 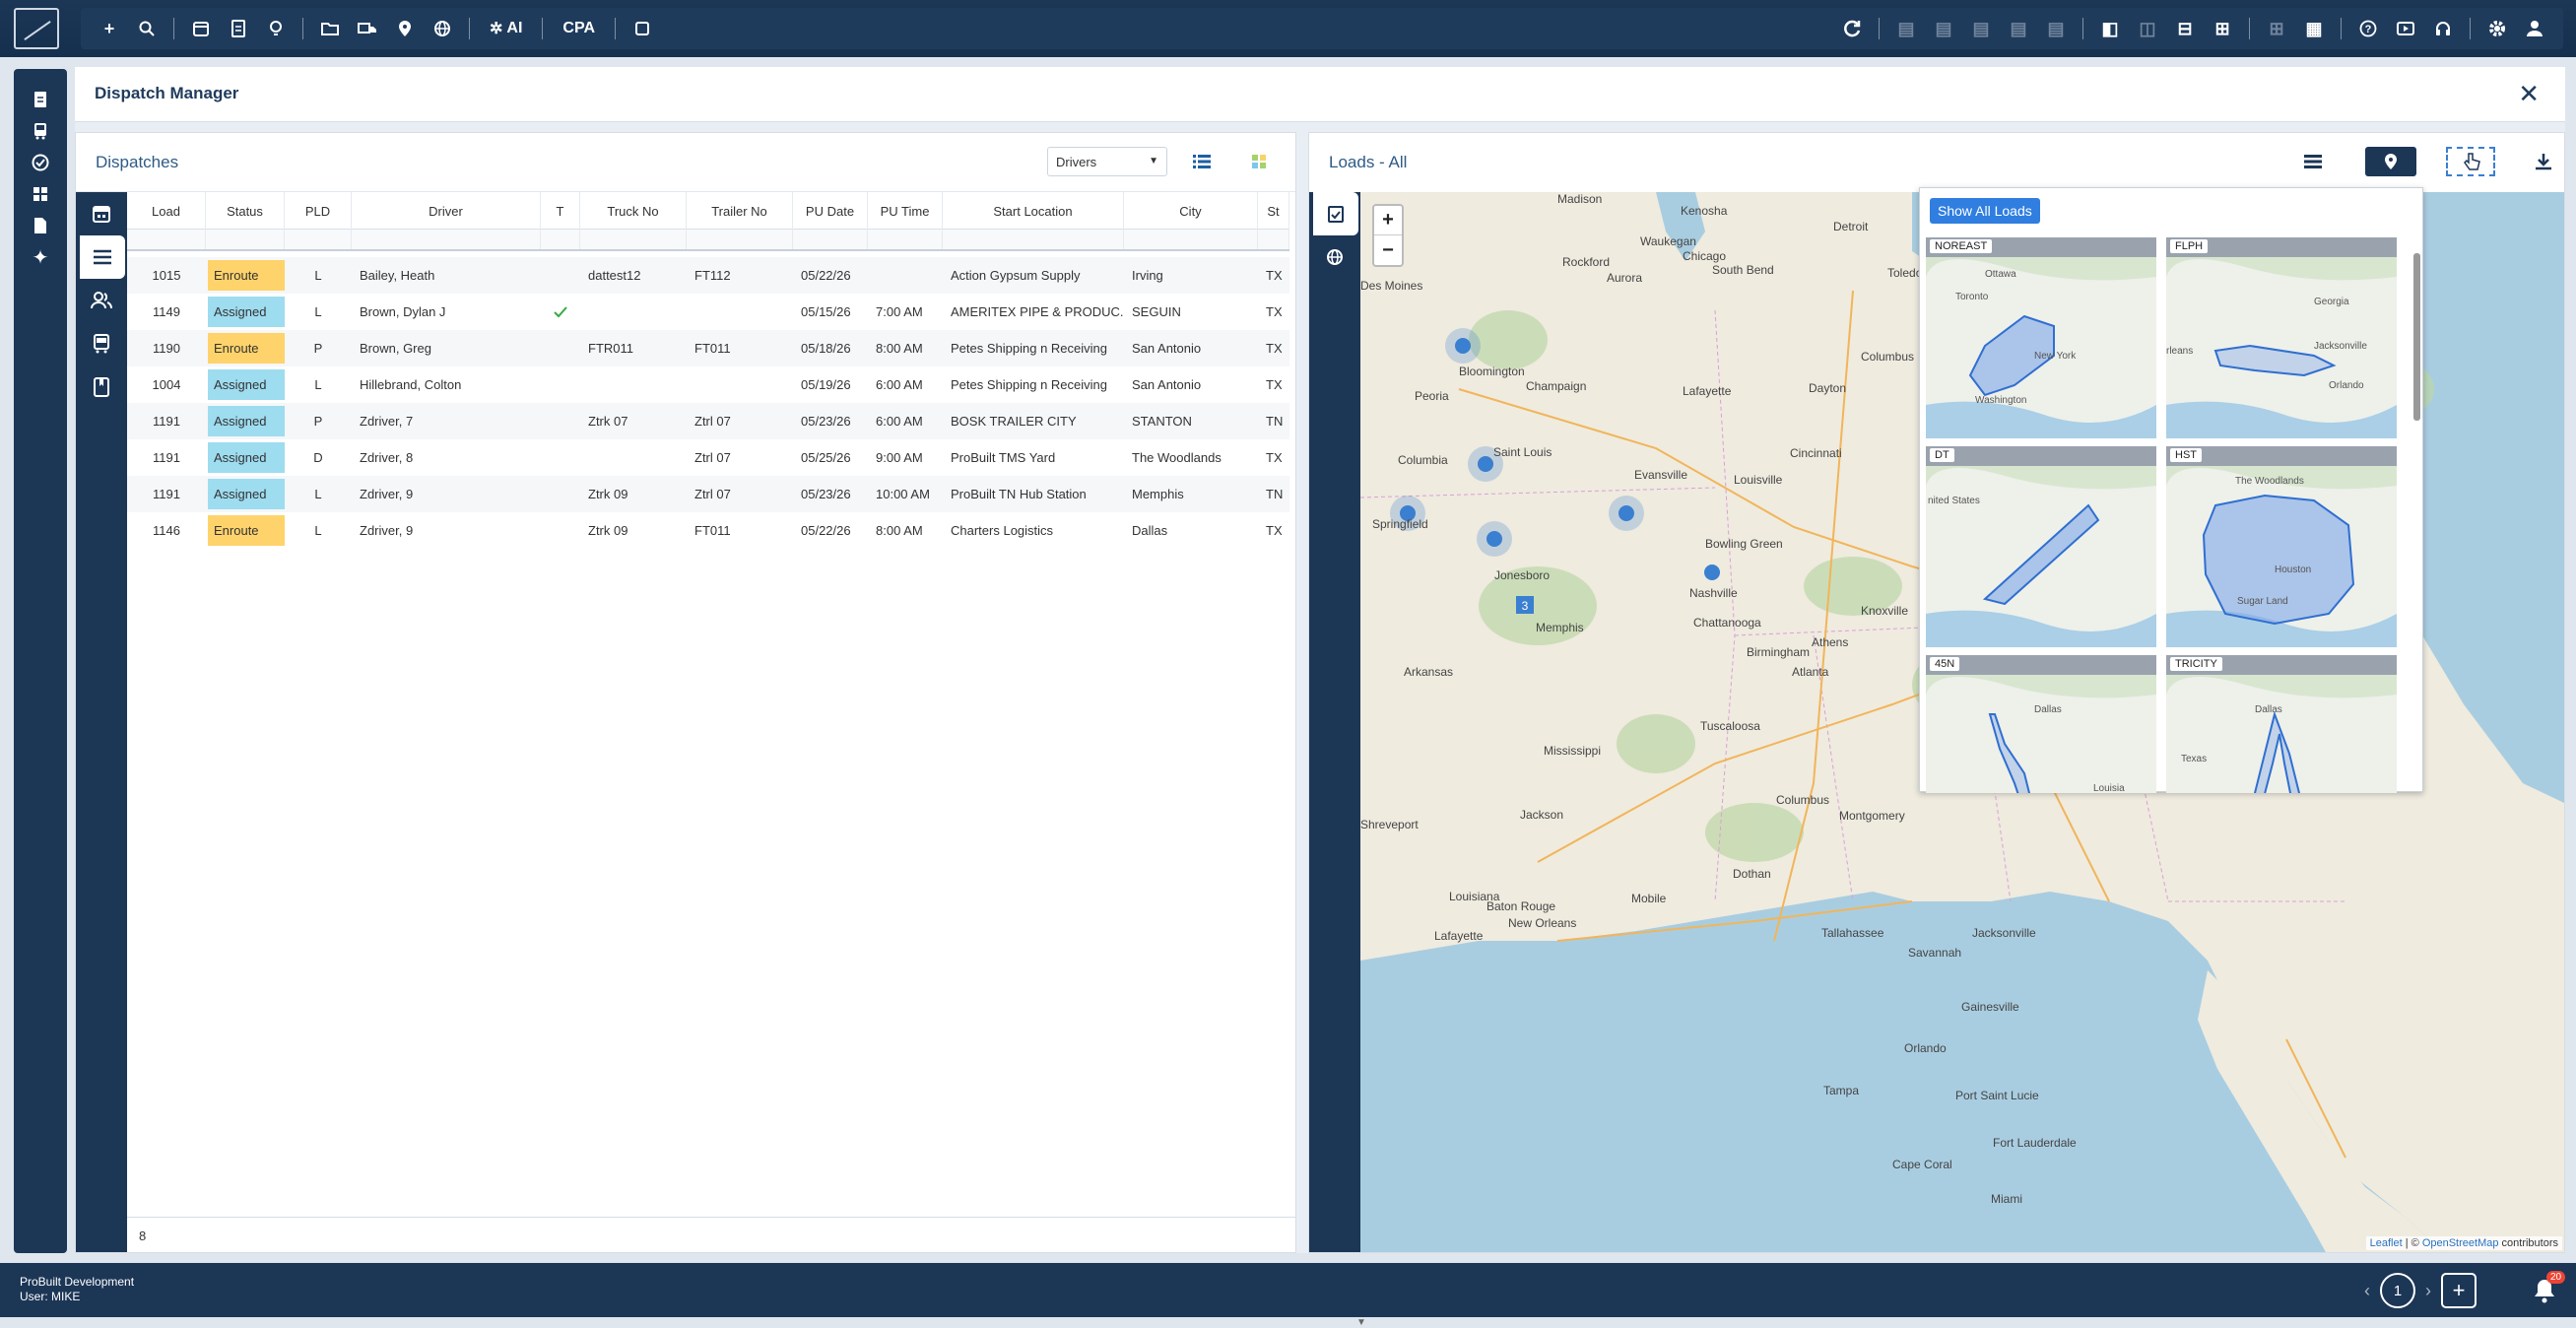 I want to click on app-logo, so click(x=36, y=28).